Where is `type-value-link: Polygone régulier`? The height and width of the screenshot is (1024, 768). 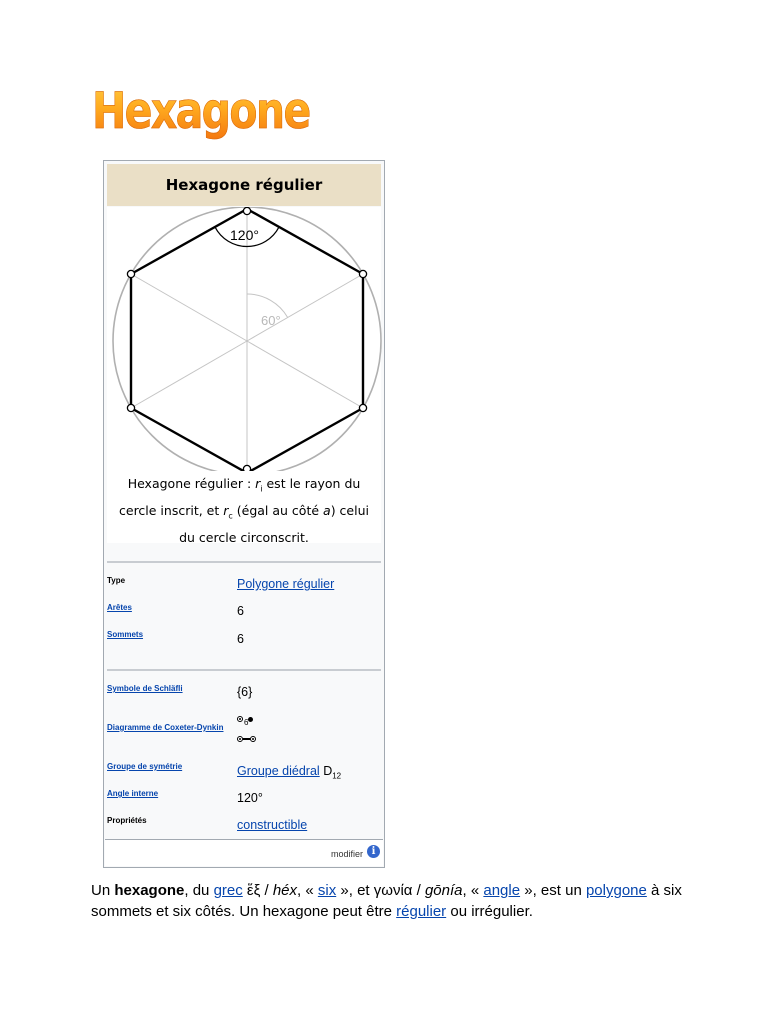
type-value-link: Polygone régulier is located at coordinates (285, 584).